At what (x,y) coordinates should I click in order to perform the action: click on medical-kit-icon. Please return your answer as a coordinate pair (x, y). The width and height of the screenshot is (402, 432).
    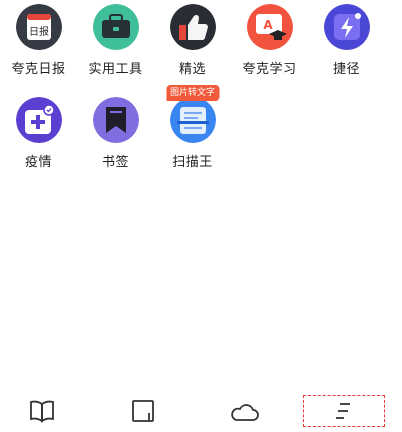
    Looking at the image, I should click on (38, 120).